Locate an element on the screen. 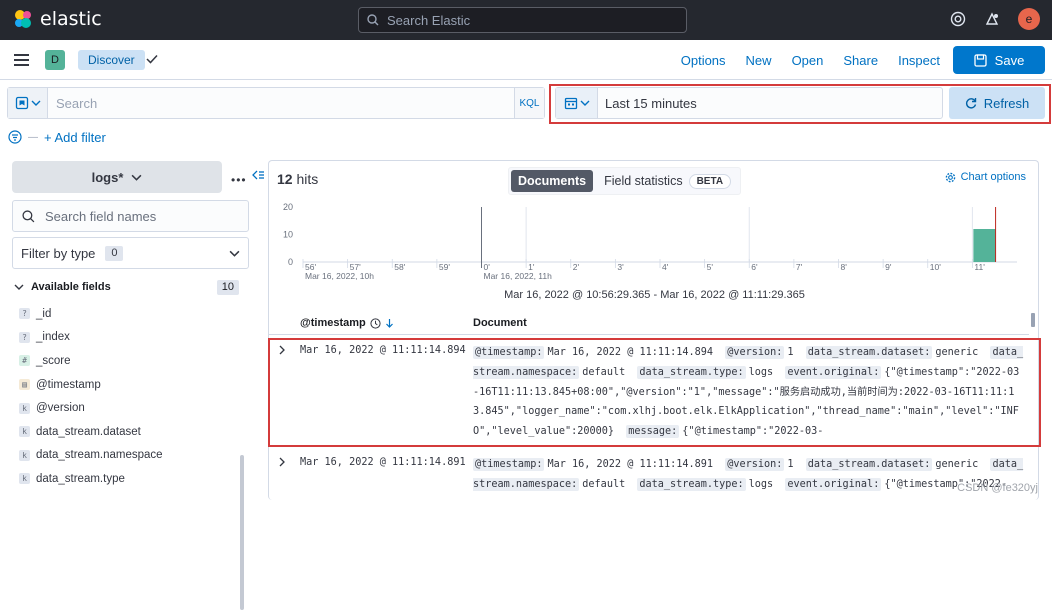 The width and height of the screenshot is (1052, 610). clock-icon is located at coordinates (375, 323).